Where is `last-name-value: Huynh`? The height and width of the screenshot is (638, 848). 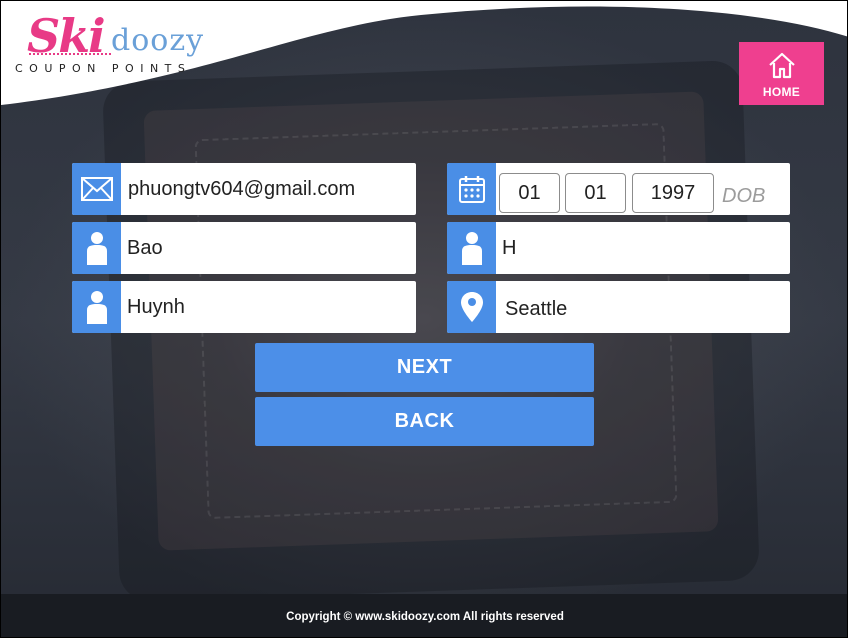
last-name-value: Huynh is located at coordinates (156, 306).